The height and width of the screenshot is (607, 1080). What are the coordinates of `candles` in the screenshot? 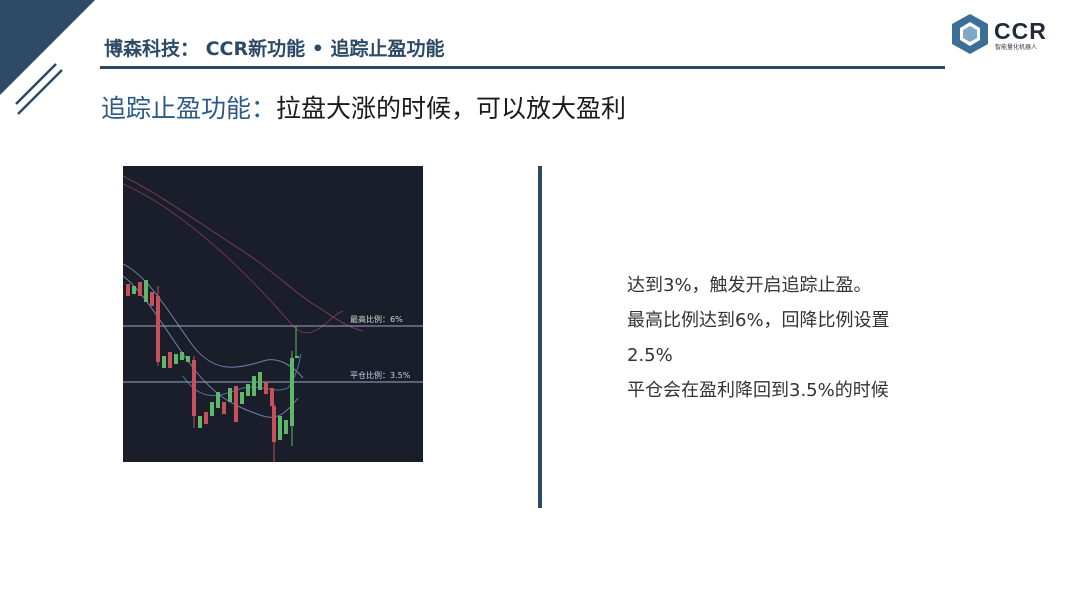 It's located at (212, 371).